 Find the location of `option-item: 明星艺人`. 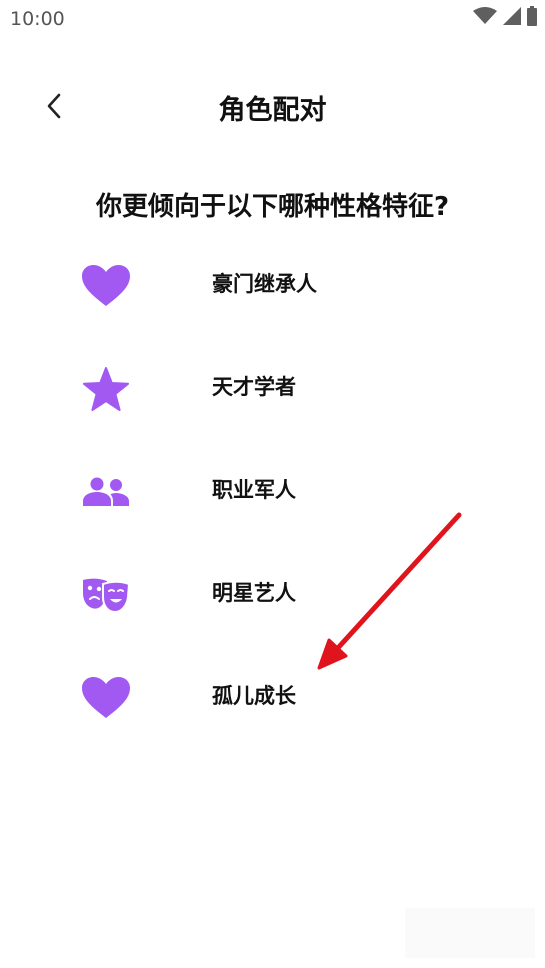

option-item: 明星艺人 is located at coordinates (272, 594).